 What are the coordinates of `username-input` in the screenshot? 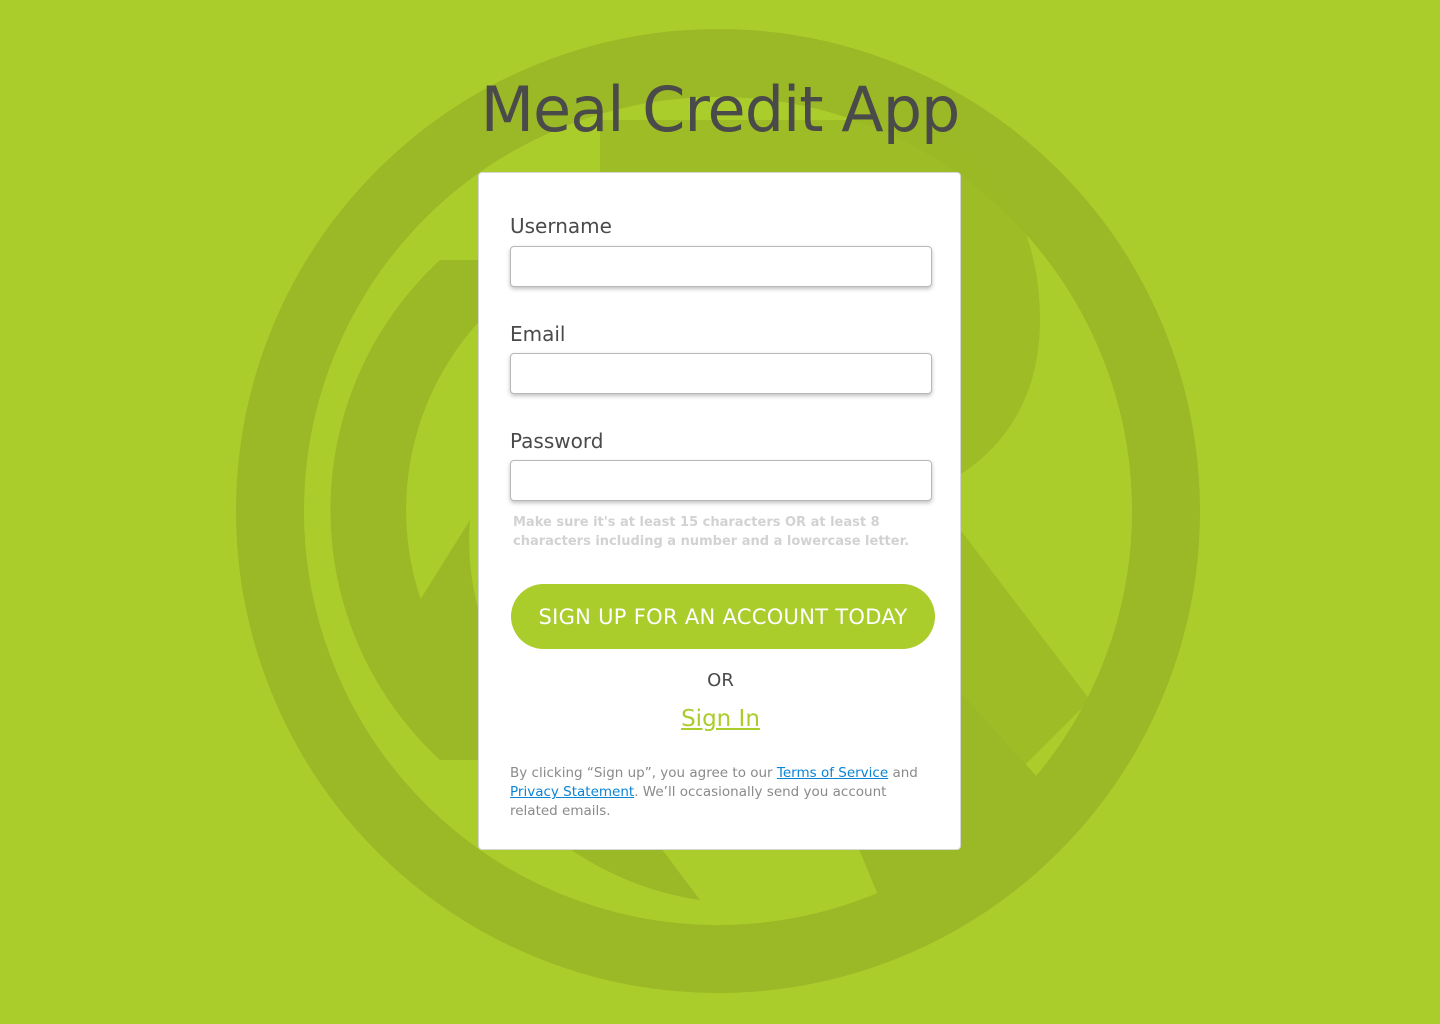 It's located at (721, 266).